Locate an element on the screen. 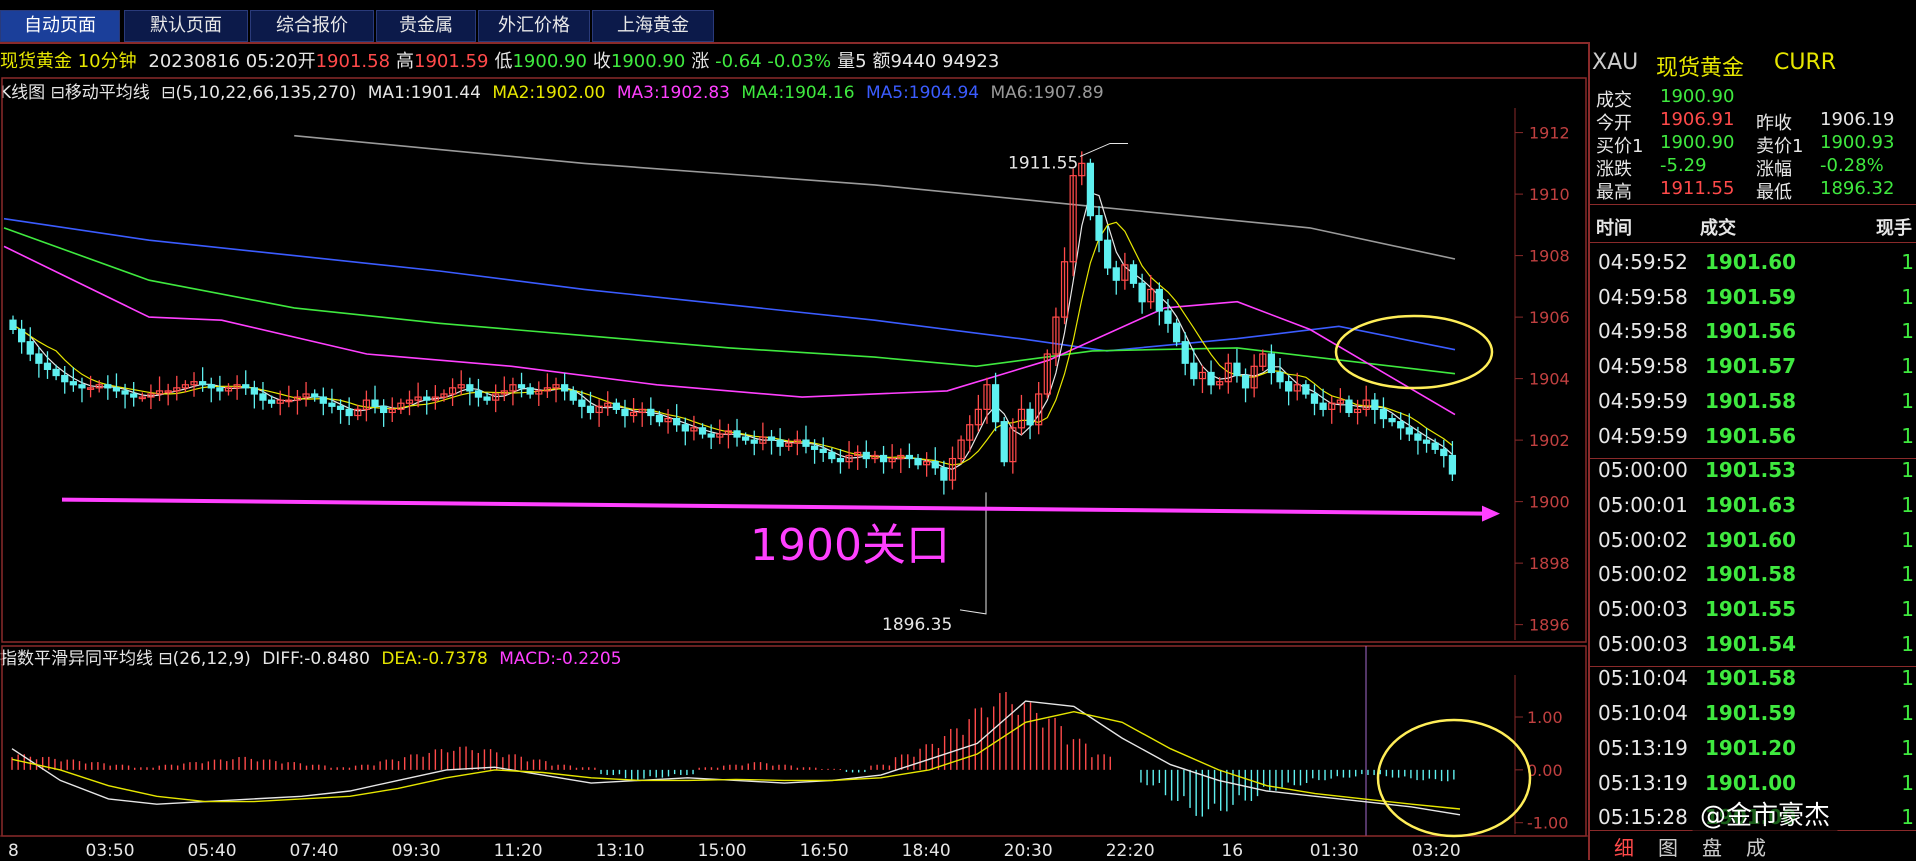 This screenshot has width=1916, height=861. low-value: 1900.90 is located at coordinates (549, 61).